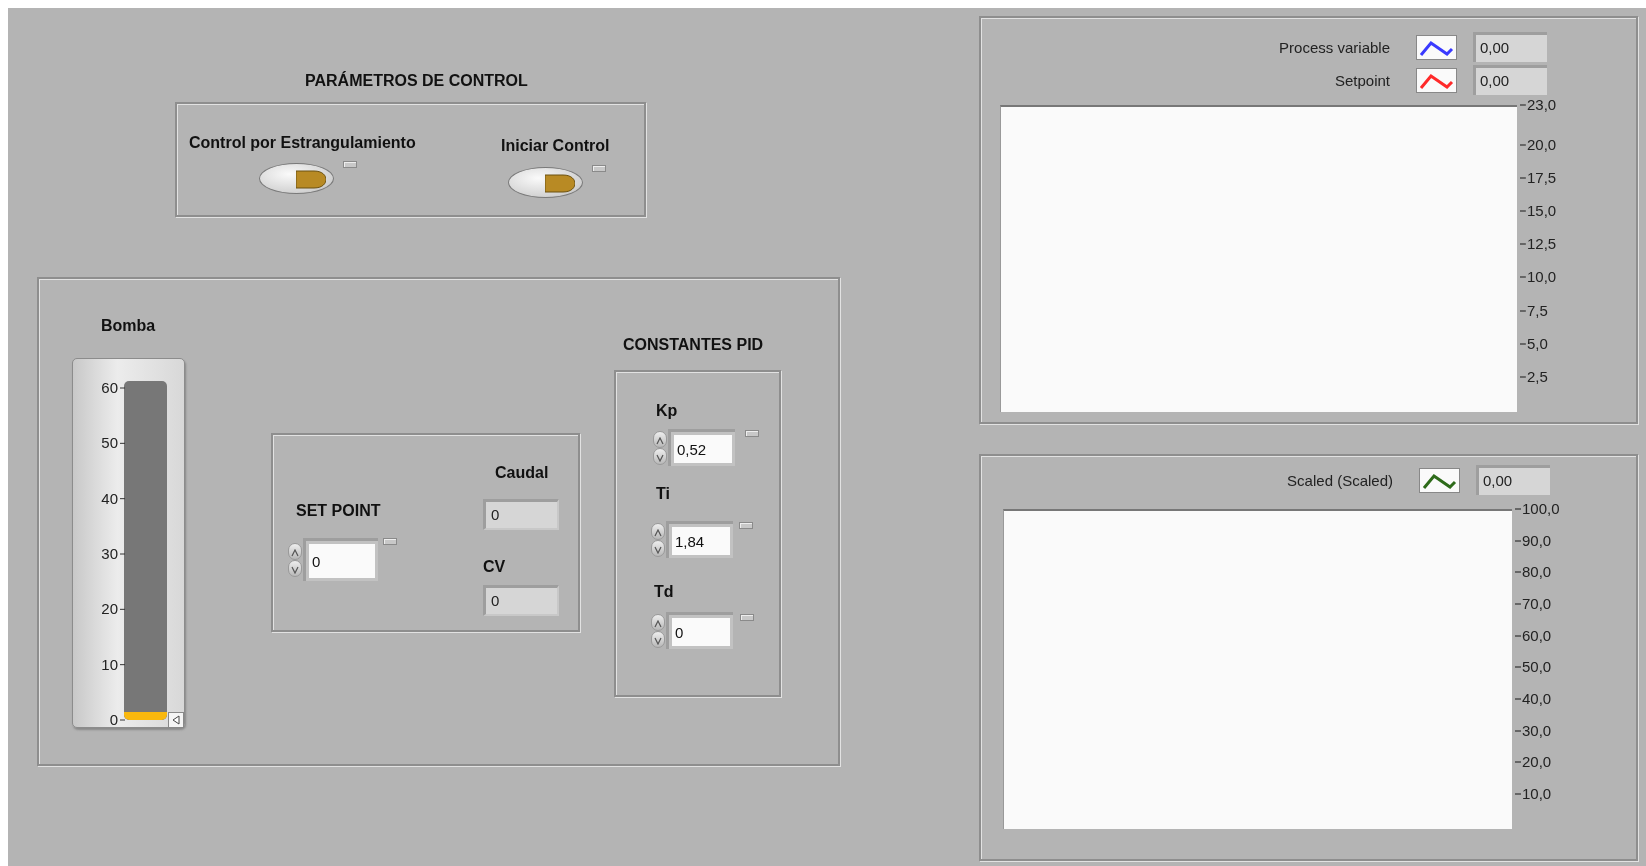  I want to click on control-label: Ti, so click(663, 493).